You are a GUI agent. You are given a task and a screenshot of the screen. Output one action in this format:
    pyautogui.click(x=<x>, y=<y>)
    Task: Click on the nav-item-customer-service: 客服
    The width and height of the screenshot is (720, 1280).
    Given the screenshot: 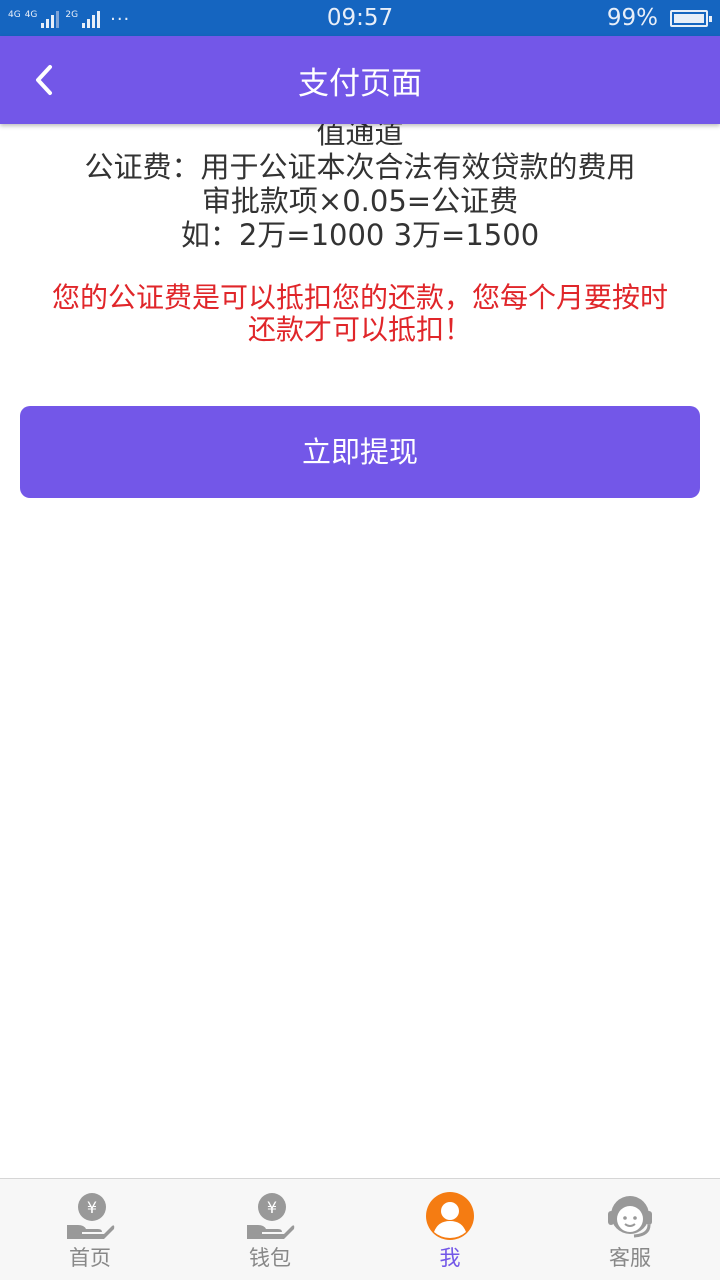 What is the action you would take?
    pyautogui.click(x=630, y=1229)
    